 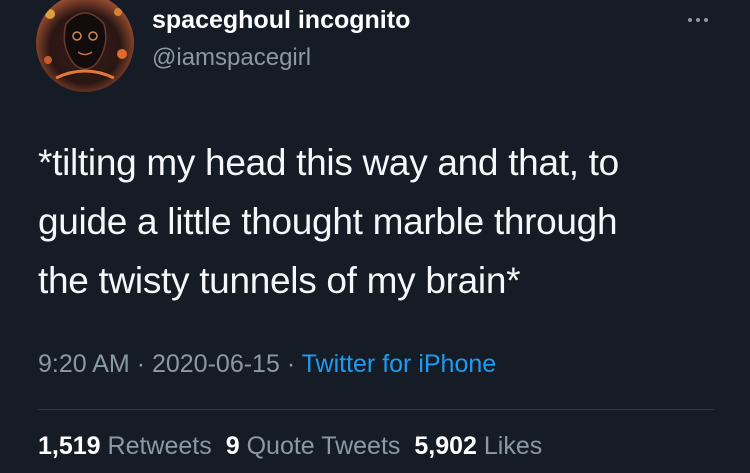 I want to click on likes-label: Likes, so click(x=513, y=446).